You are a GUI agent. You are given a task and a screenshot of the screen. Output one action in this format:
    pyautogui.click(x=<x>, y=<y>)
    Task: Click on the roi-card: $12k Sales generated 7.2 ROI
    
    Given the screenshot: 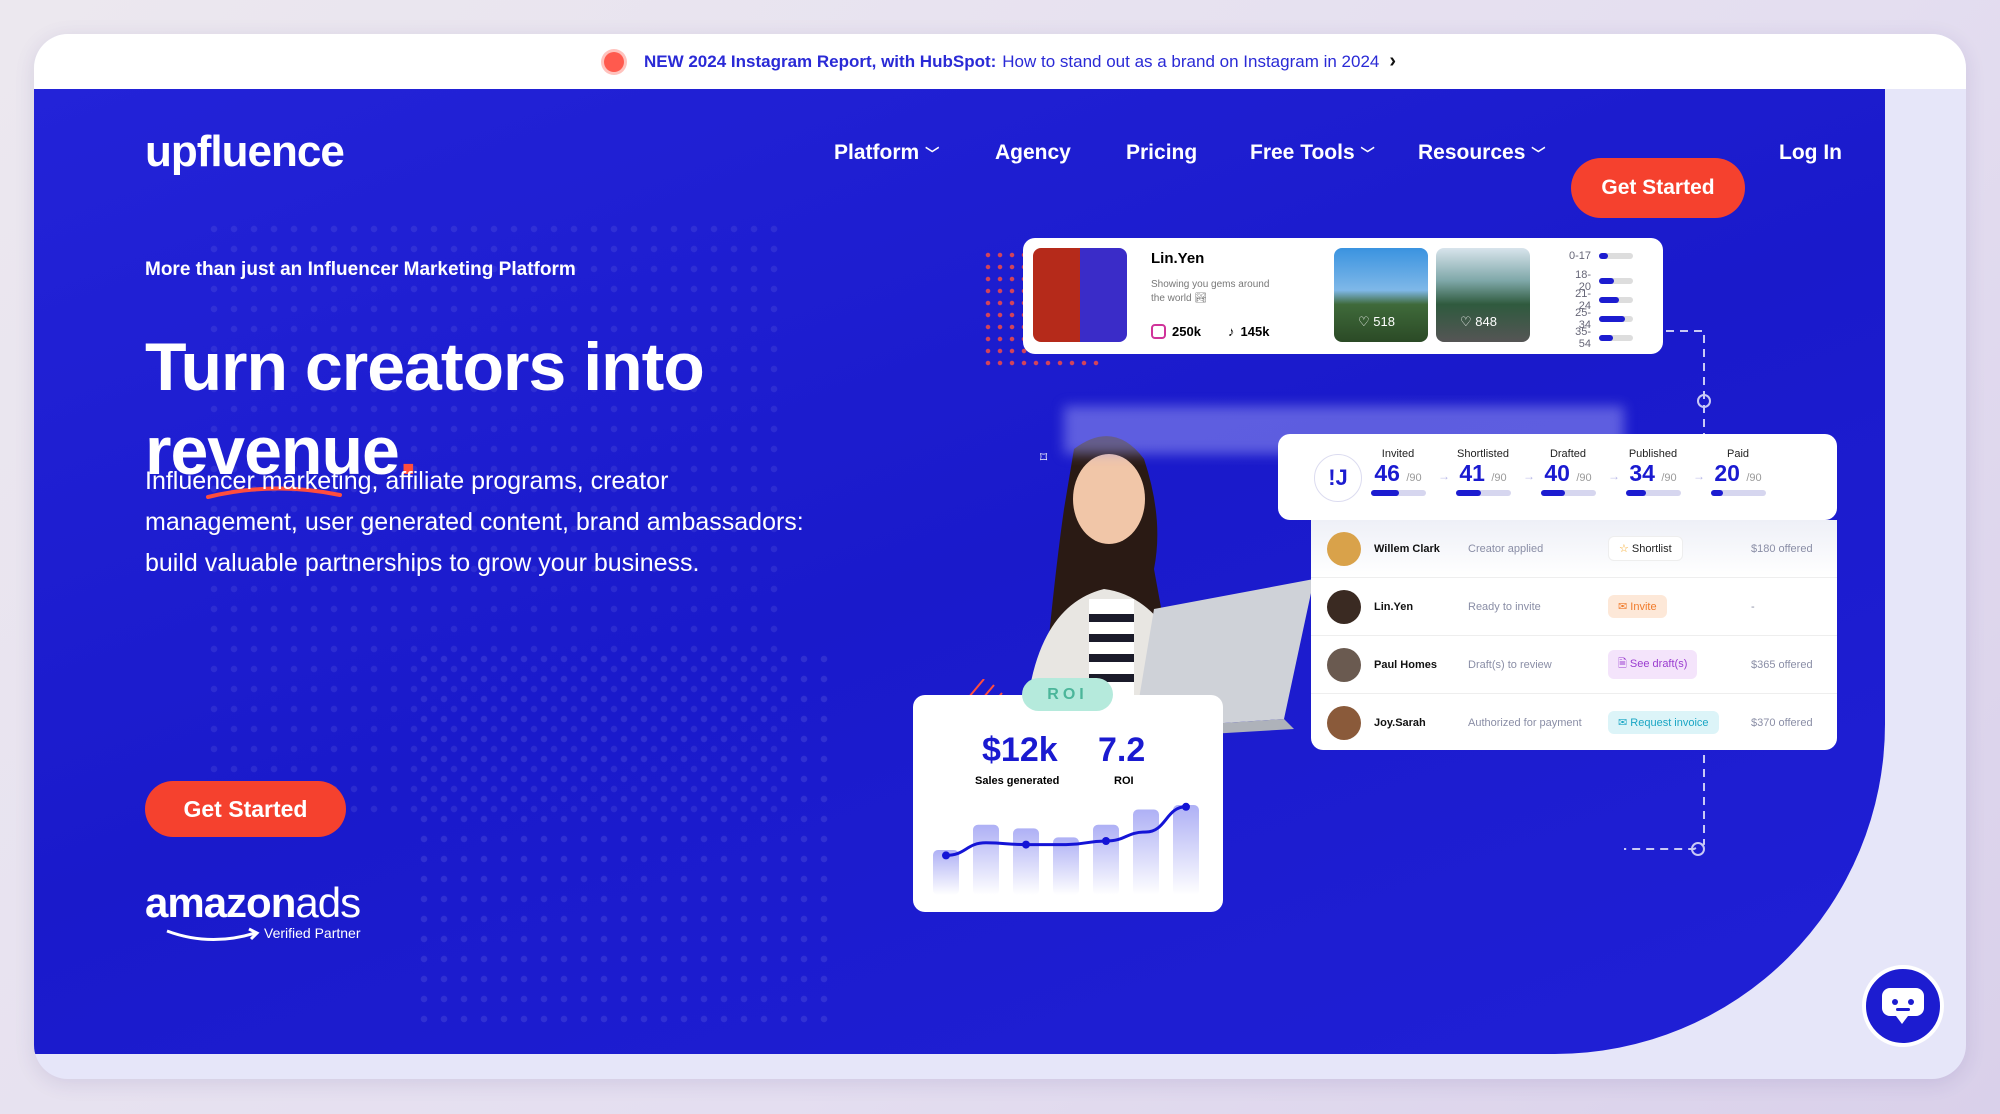 What is the action you would take?
    pyautogui.click(x=1068, y=803)
    